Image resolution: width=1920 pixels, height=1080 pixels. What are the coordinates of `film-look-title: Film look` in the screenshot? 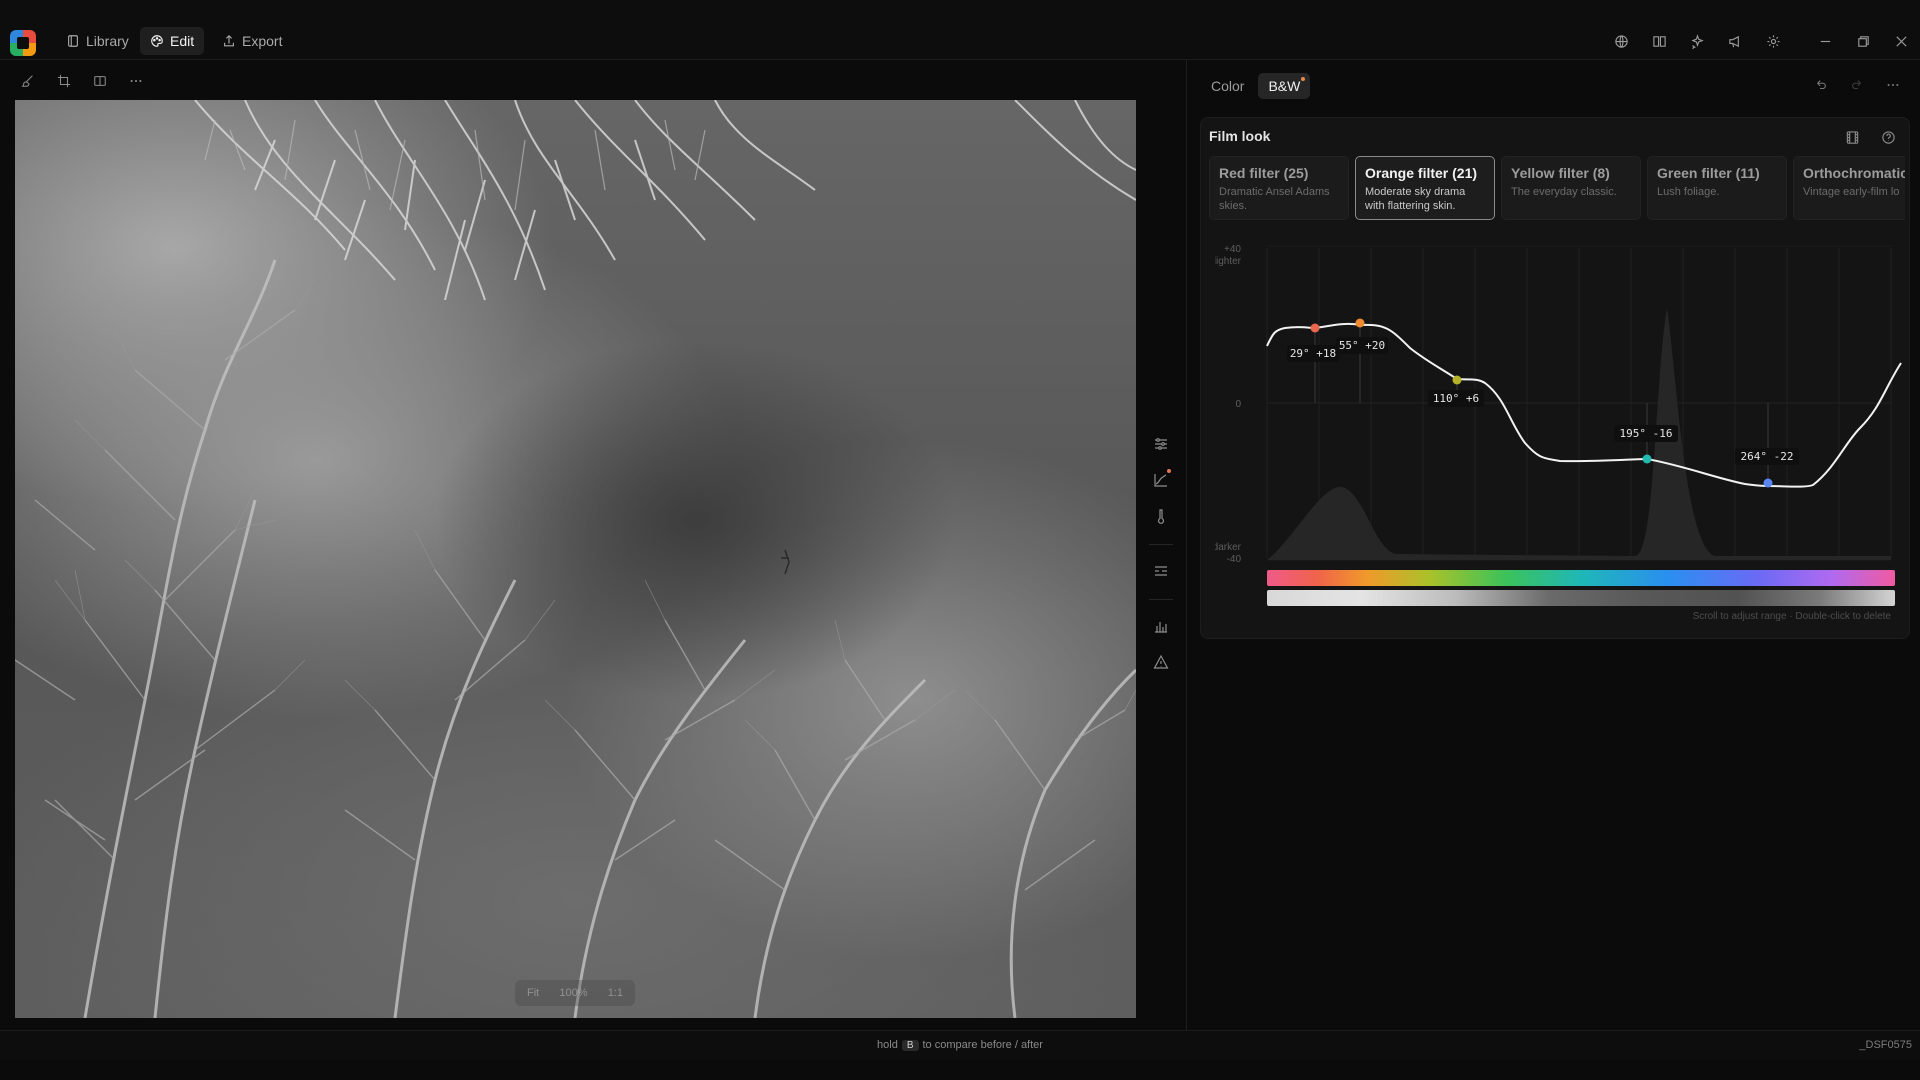 It's located at (1240, 136).